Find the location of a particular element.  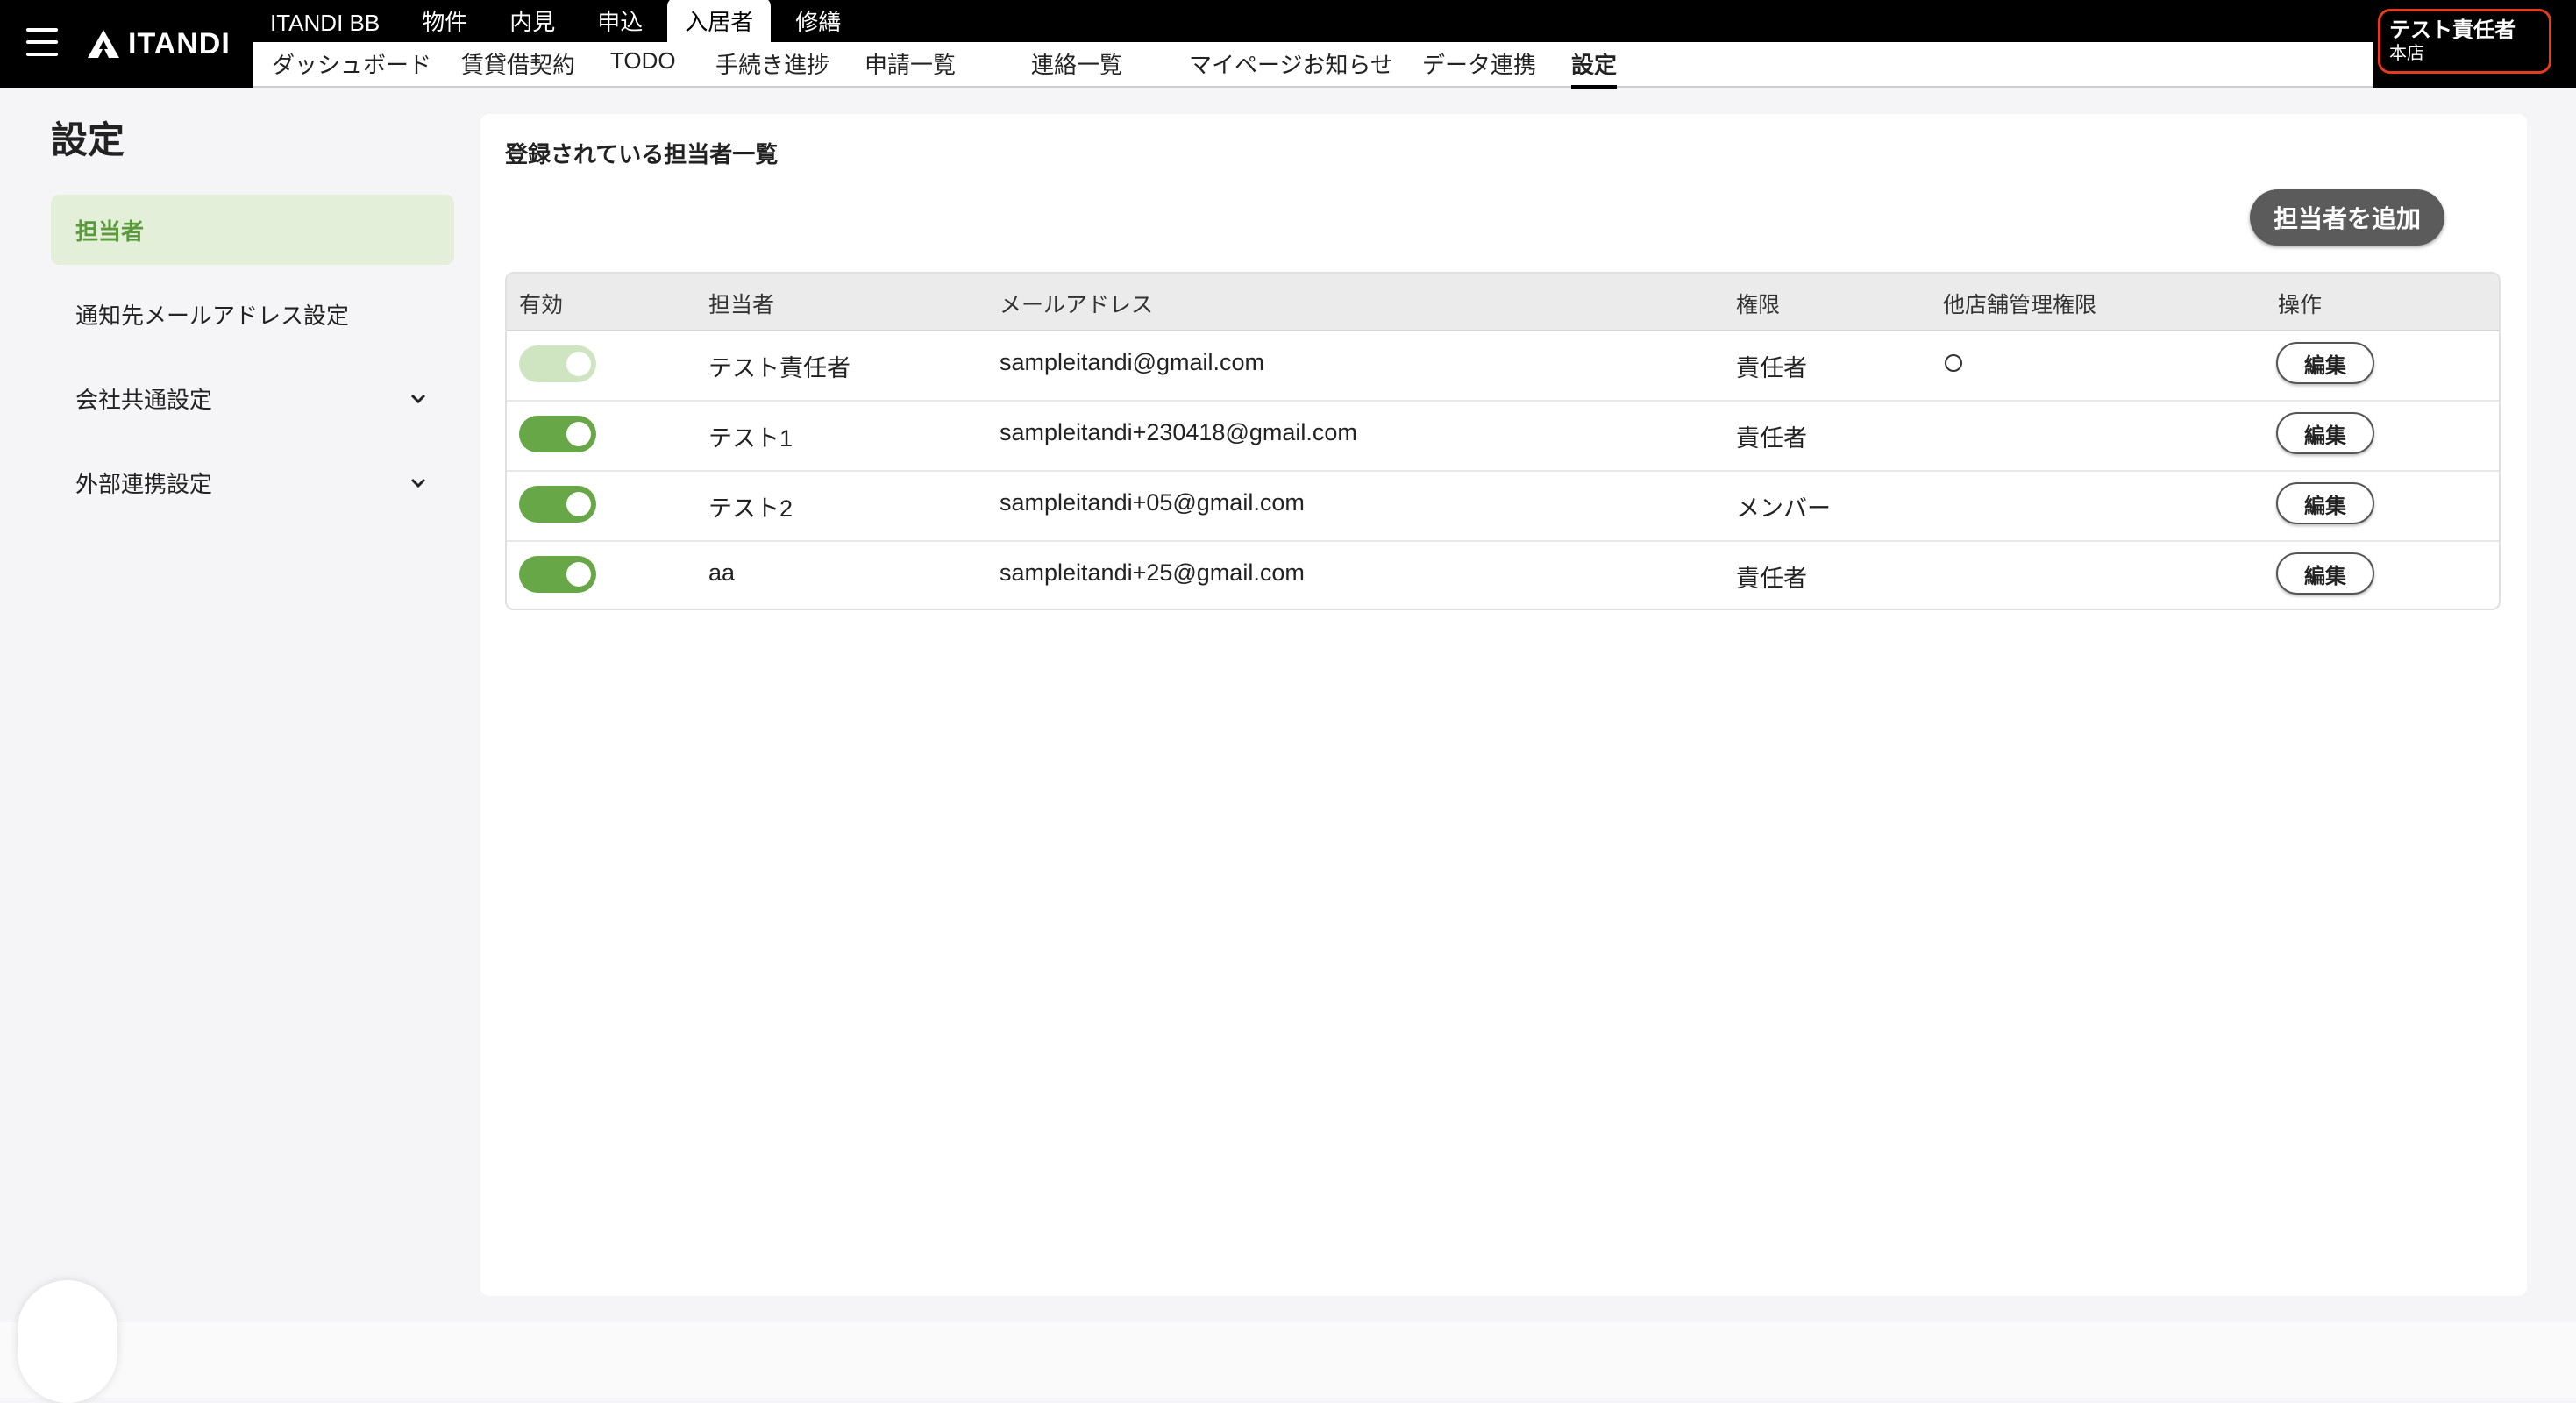

sidebar-item-notification-email: 通知先メールアドレス設定 is located at coordinates (252, 314).